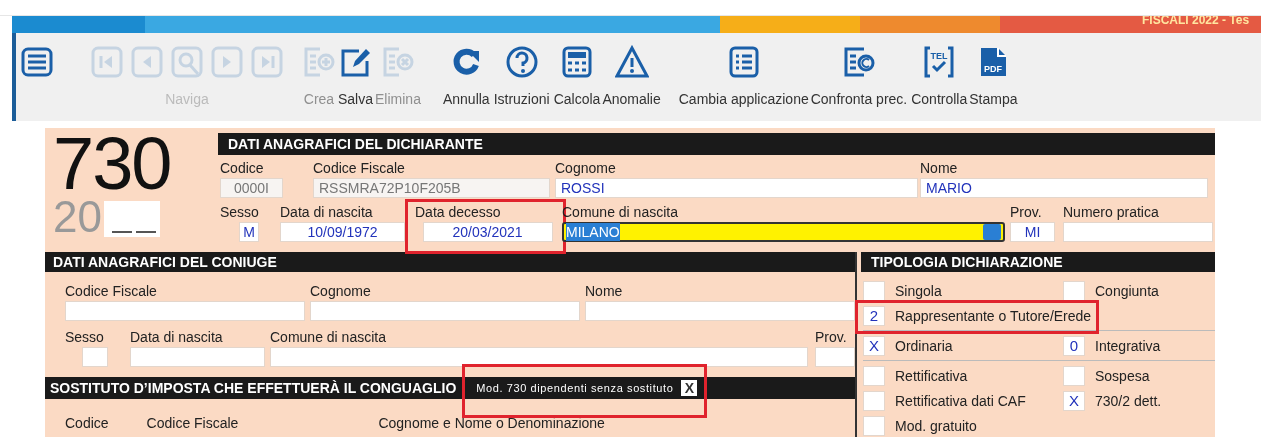 This screenshot has height=437, width=1261. Describe the element at coordinates (87, 423) in the screenshot. I see `column-label: Codice` at that location.